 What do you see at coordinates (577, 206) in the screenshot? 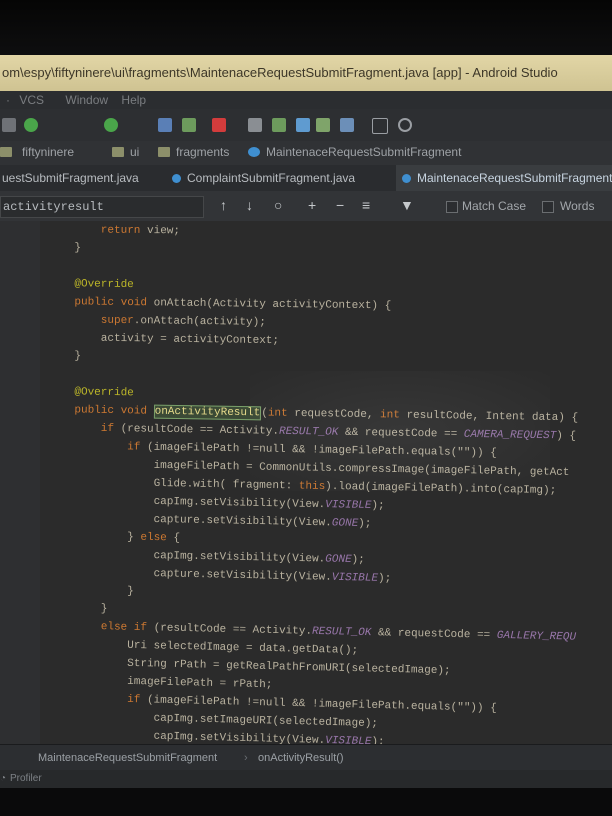
I see `words-label: Words` at bounding box center [577, 206].